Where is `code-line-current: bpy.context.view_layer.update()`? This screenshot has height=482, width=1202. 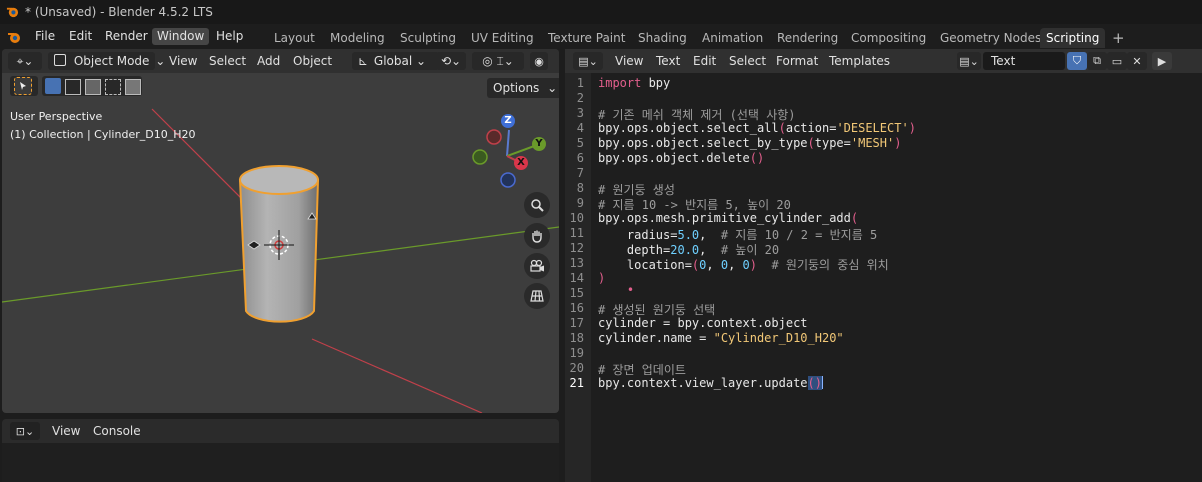
code-line-current: bpy.context.view_layer.update() is located at coordinates (710, 383).